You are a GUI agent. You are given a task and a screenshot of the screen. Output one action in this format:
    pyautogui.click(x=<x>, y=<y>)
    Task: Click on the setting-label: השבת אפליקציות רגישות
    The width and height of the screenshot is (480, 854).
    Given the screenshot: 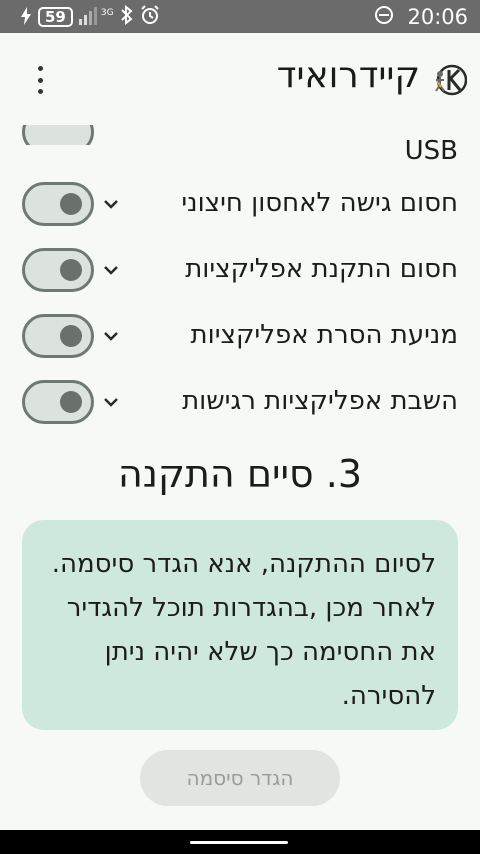 What is the action you would take?
    pyautogui.click(x=320, y=401)
    